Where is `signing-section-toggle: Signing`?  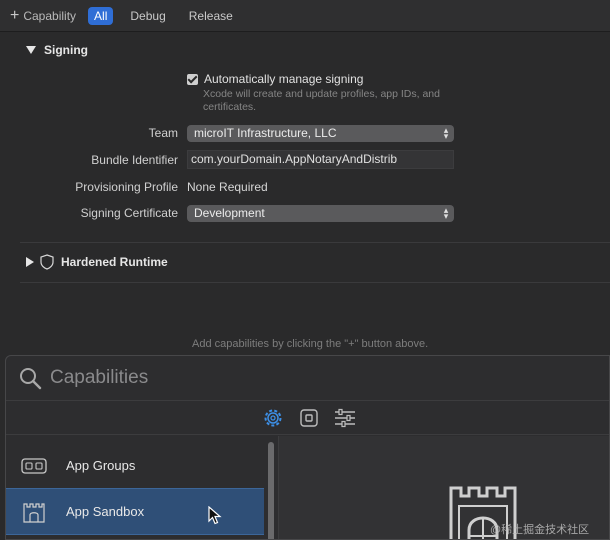 signing-section-toggle: Signing is located at coordinates (57, 50).